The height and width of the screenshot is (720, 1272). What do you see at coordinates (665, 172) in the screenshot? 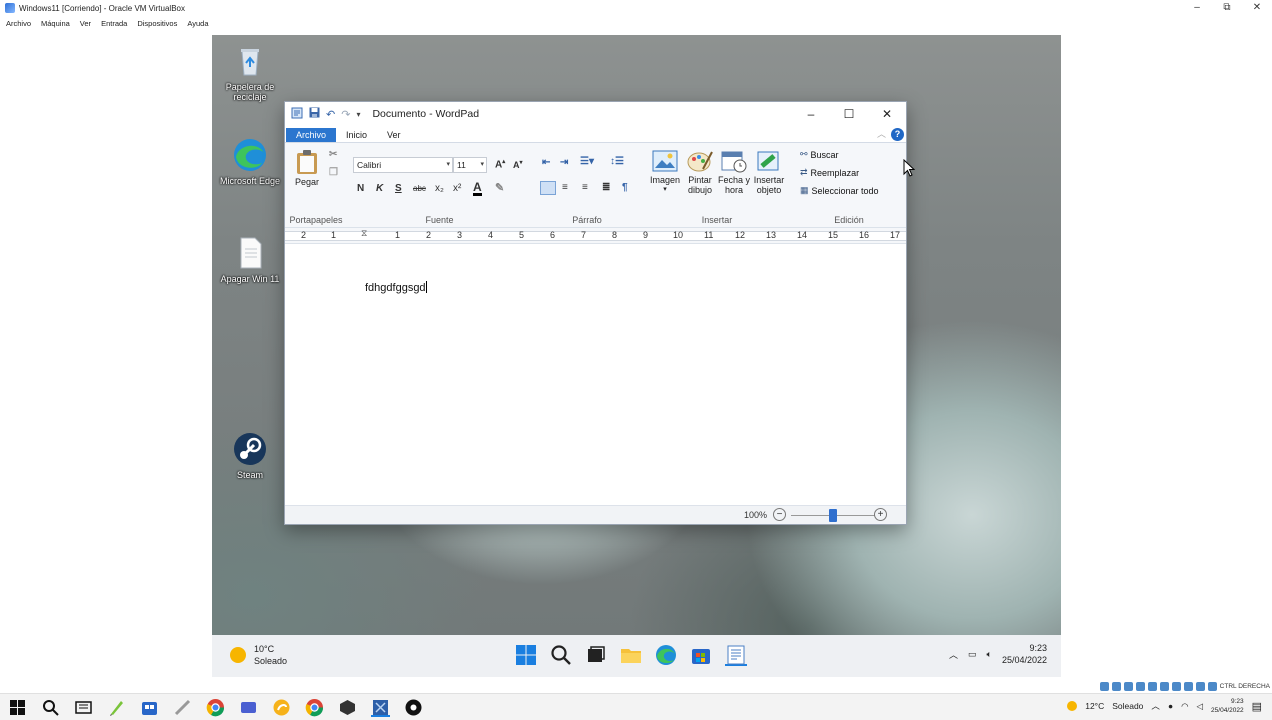
I see `insert-image-button: Imagen ▾` at bounding box center [665, 172].